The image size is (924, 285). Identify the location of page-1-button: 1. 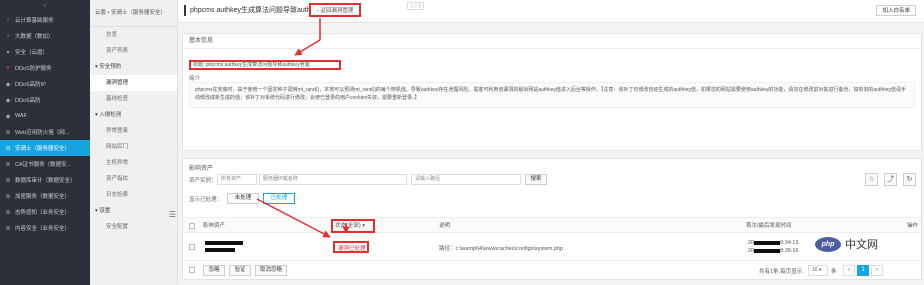
(863, 270).